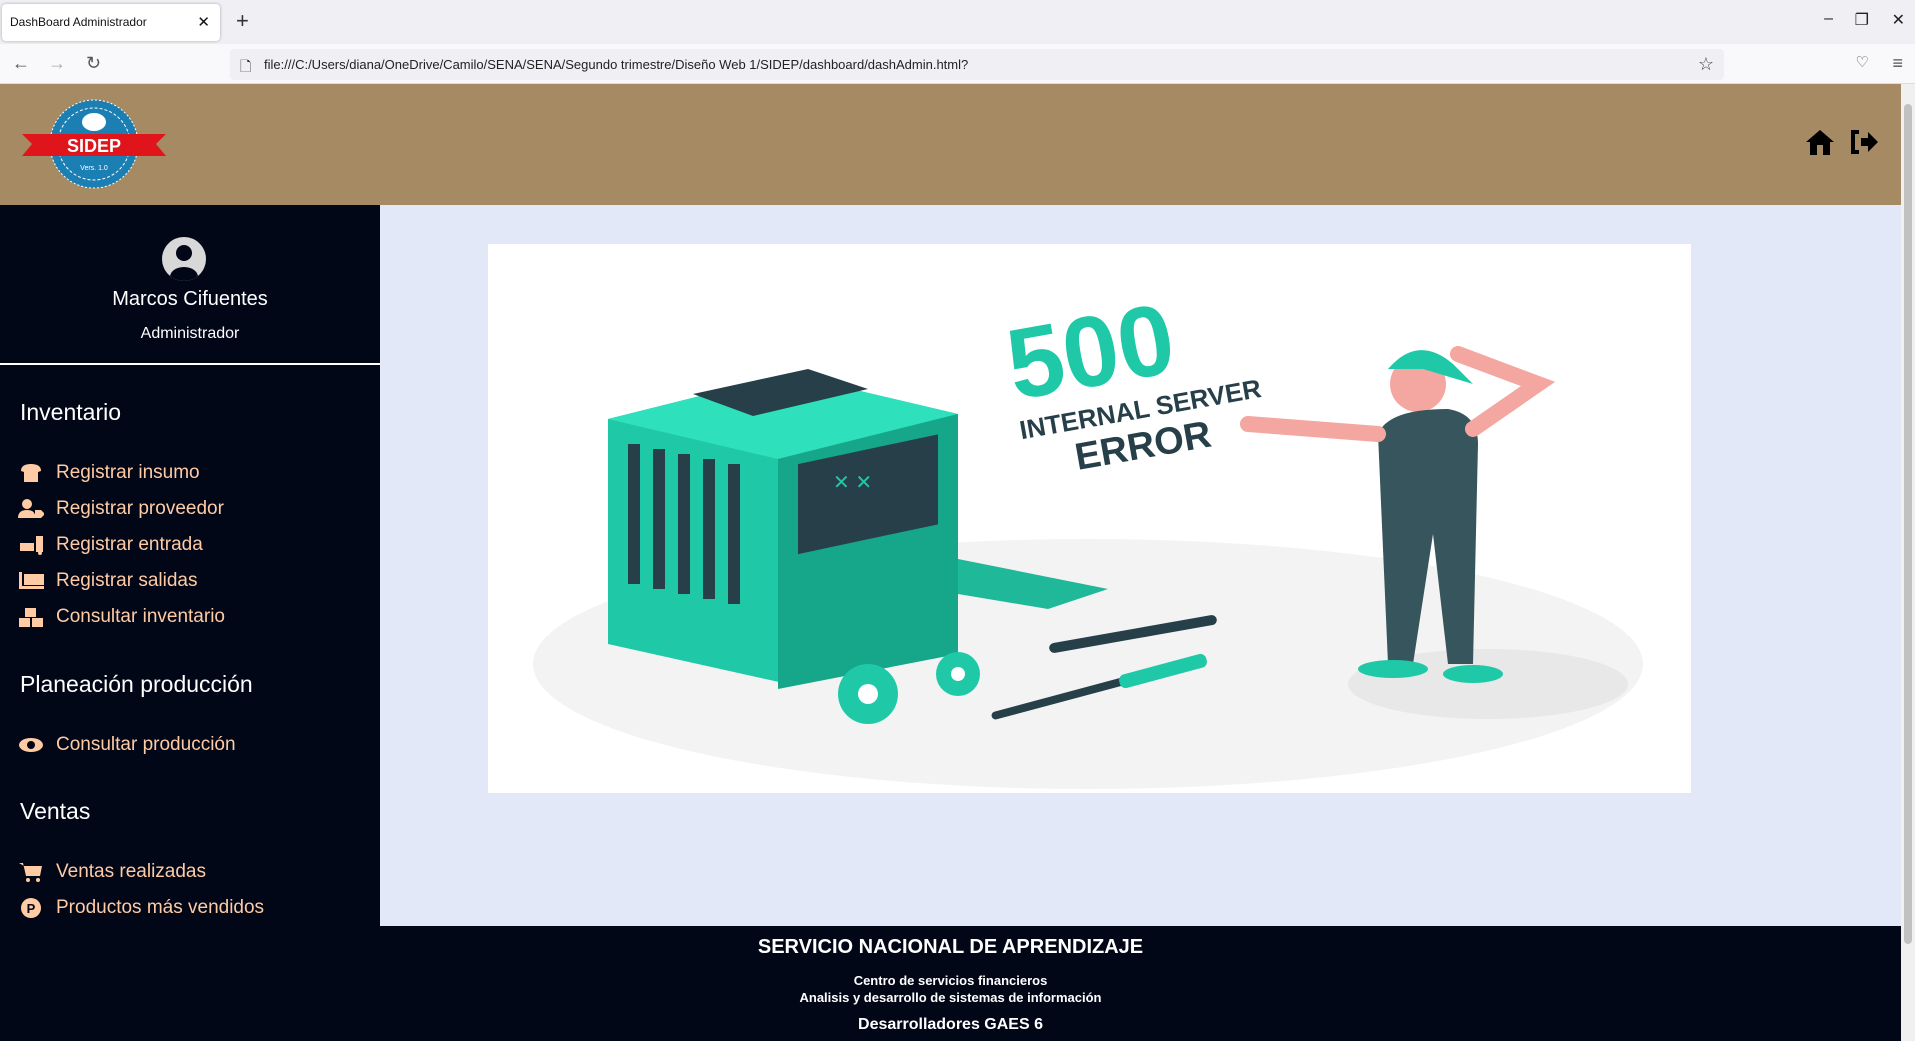 This screenshot has width=1915, height=1041. What do you see at coordinates (1706, 64) in the screenshot?
I see `bookmark-star-icon: ☆` at bounding box center [1706, 64].